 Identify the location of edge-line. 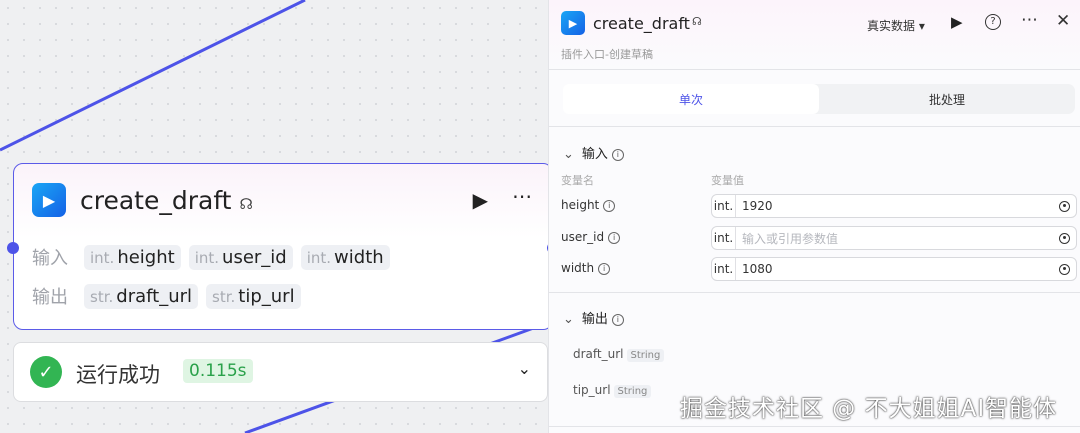
(153, 76).